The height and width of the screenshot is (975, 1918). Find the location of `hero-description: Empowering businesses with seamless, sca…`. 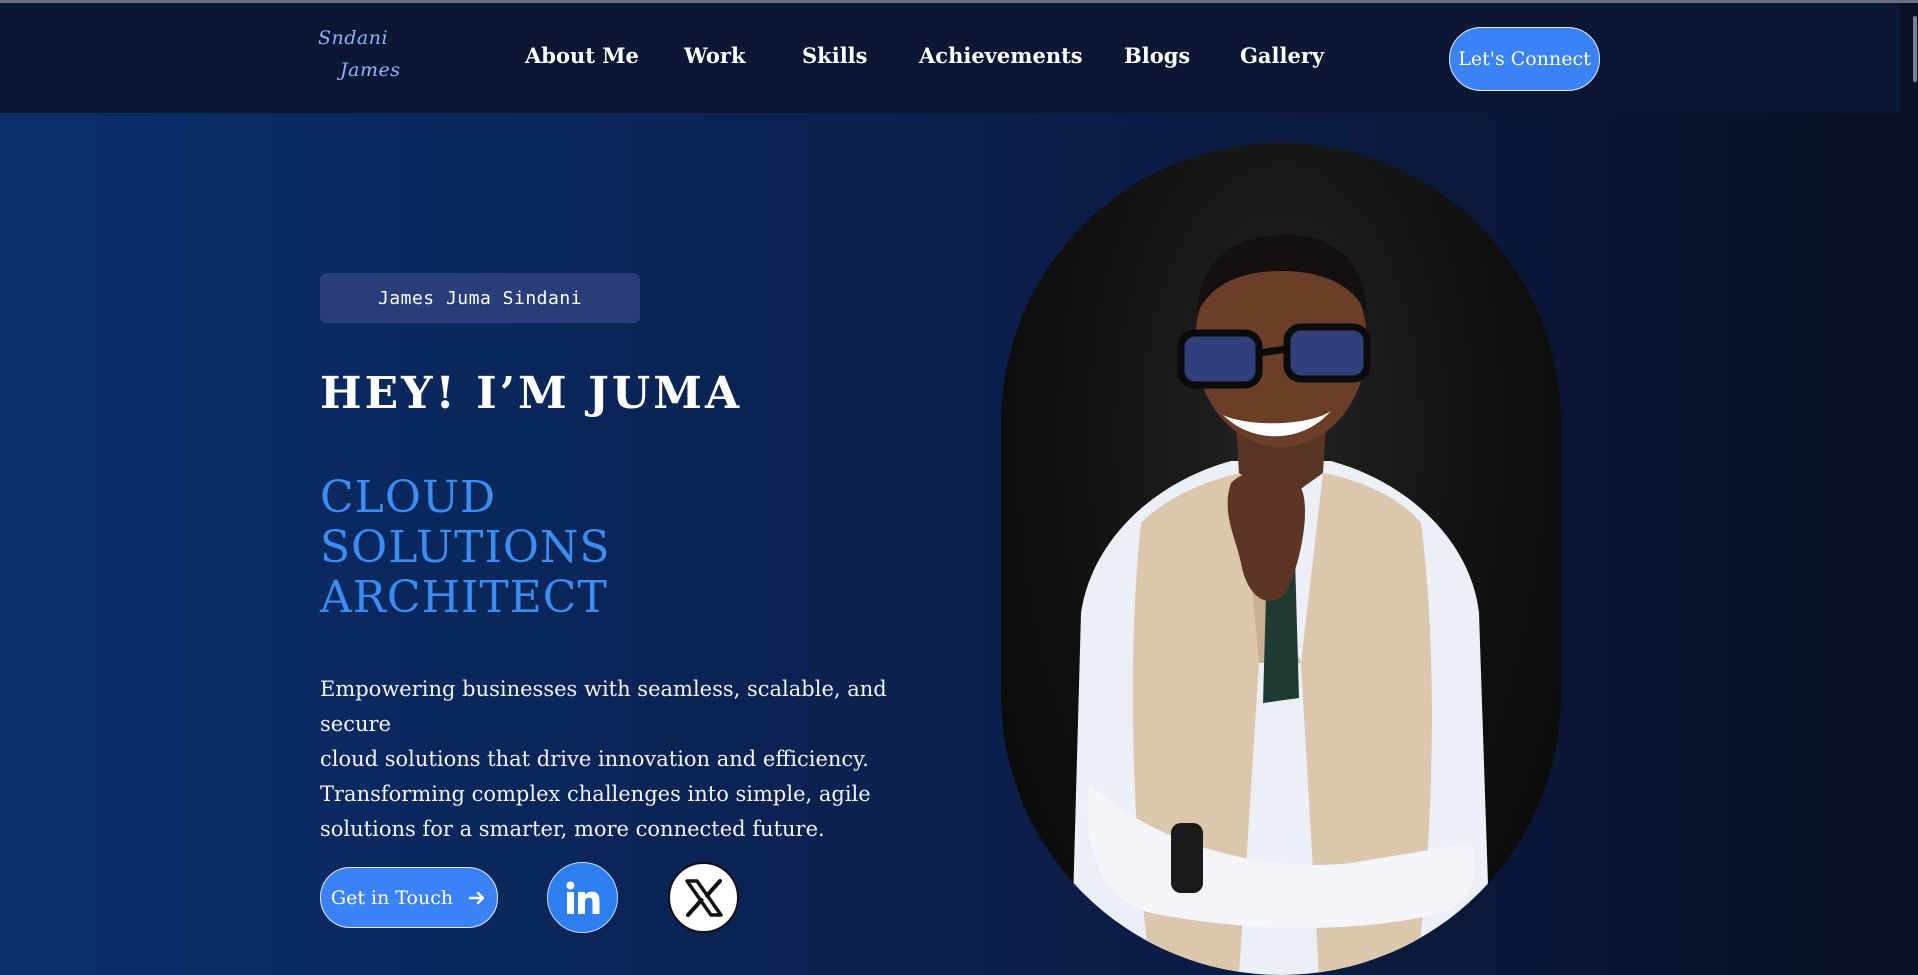

hero-description: Empowering businesses with seamless, sca… is located at coordinates (640, 759).